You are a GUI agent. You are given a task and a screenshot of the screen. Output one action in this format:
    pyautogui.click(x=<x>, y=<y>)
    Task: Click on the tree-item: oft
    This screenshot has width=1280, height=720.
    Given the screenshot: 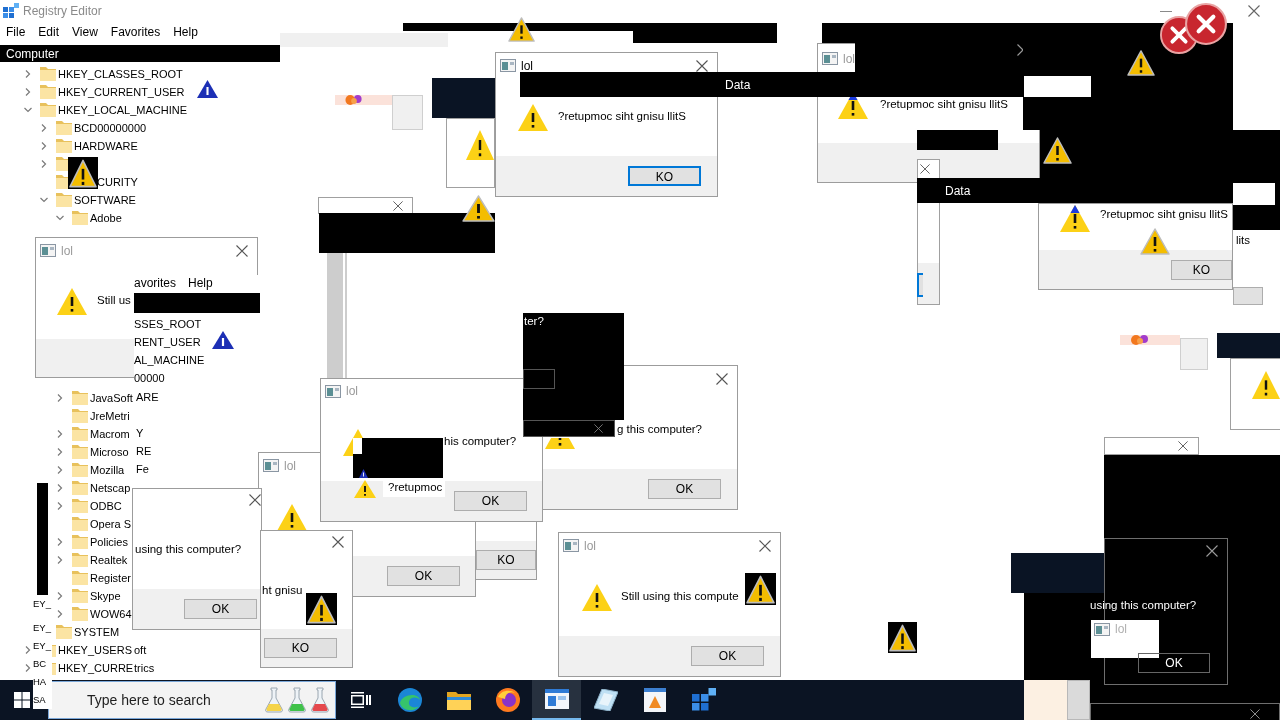 What is the action you would take?
    pyautogui.click(x=140, y=650)
    